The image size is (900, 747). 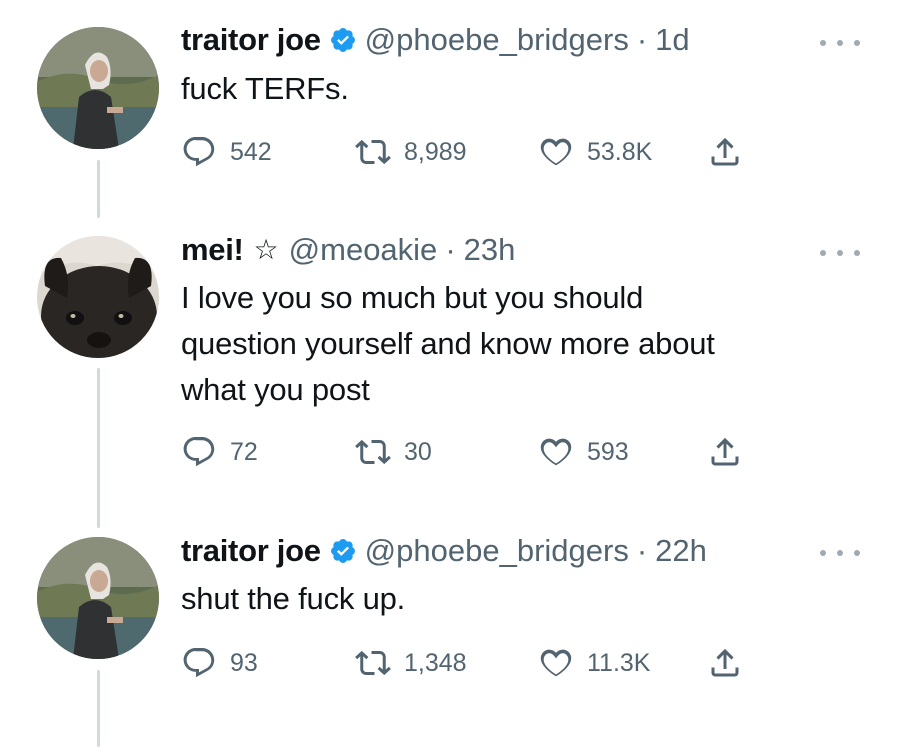 What do you see at coordinates (620, 151) in the screenshot?
I see `like-count: 53.8K` at bounding box center [620, 151].